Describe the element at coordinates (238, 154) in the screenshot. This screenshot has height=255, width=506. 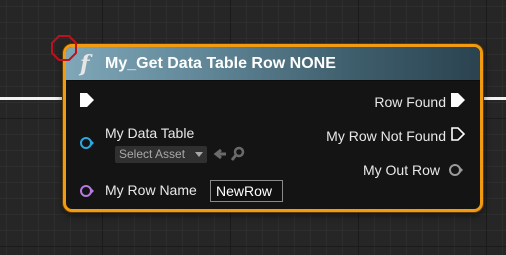
I see `browse-magnifier-icon` at that location.